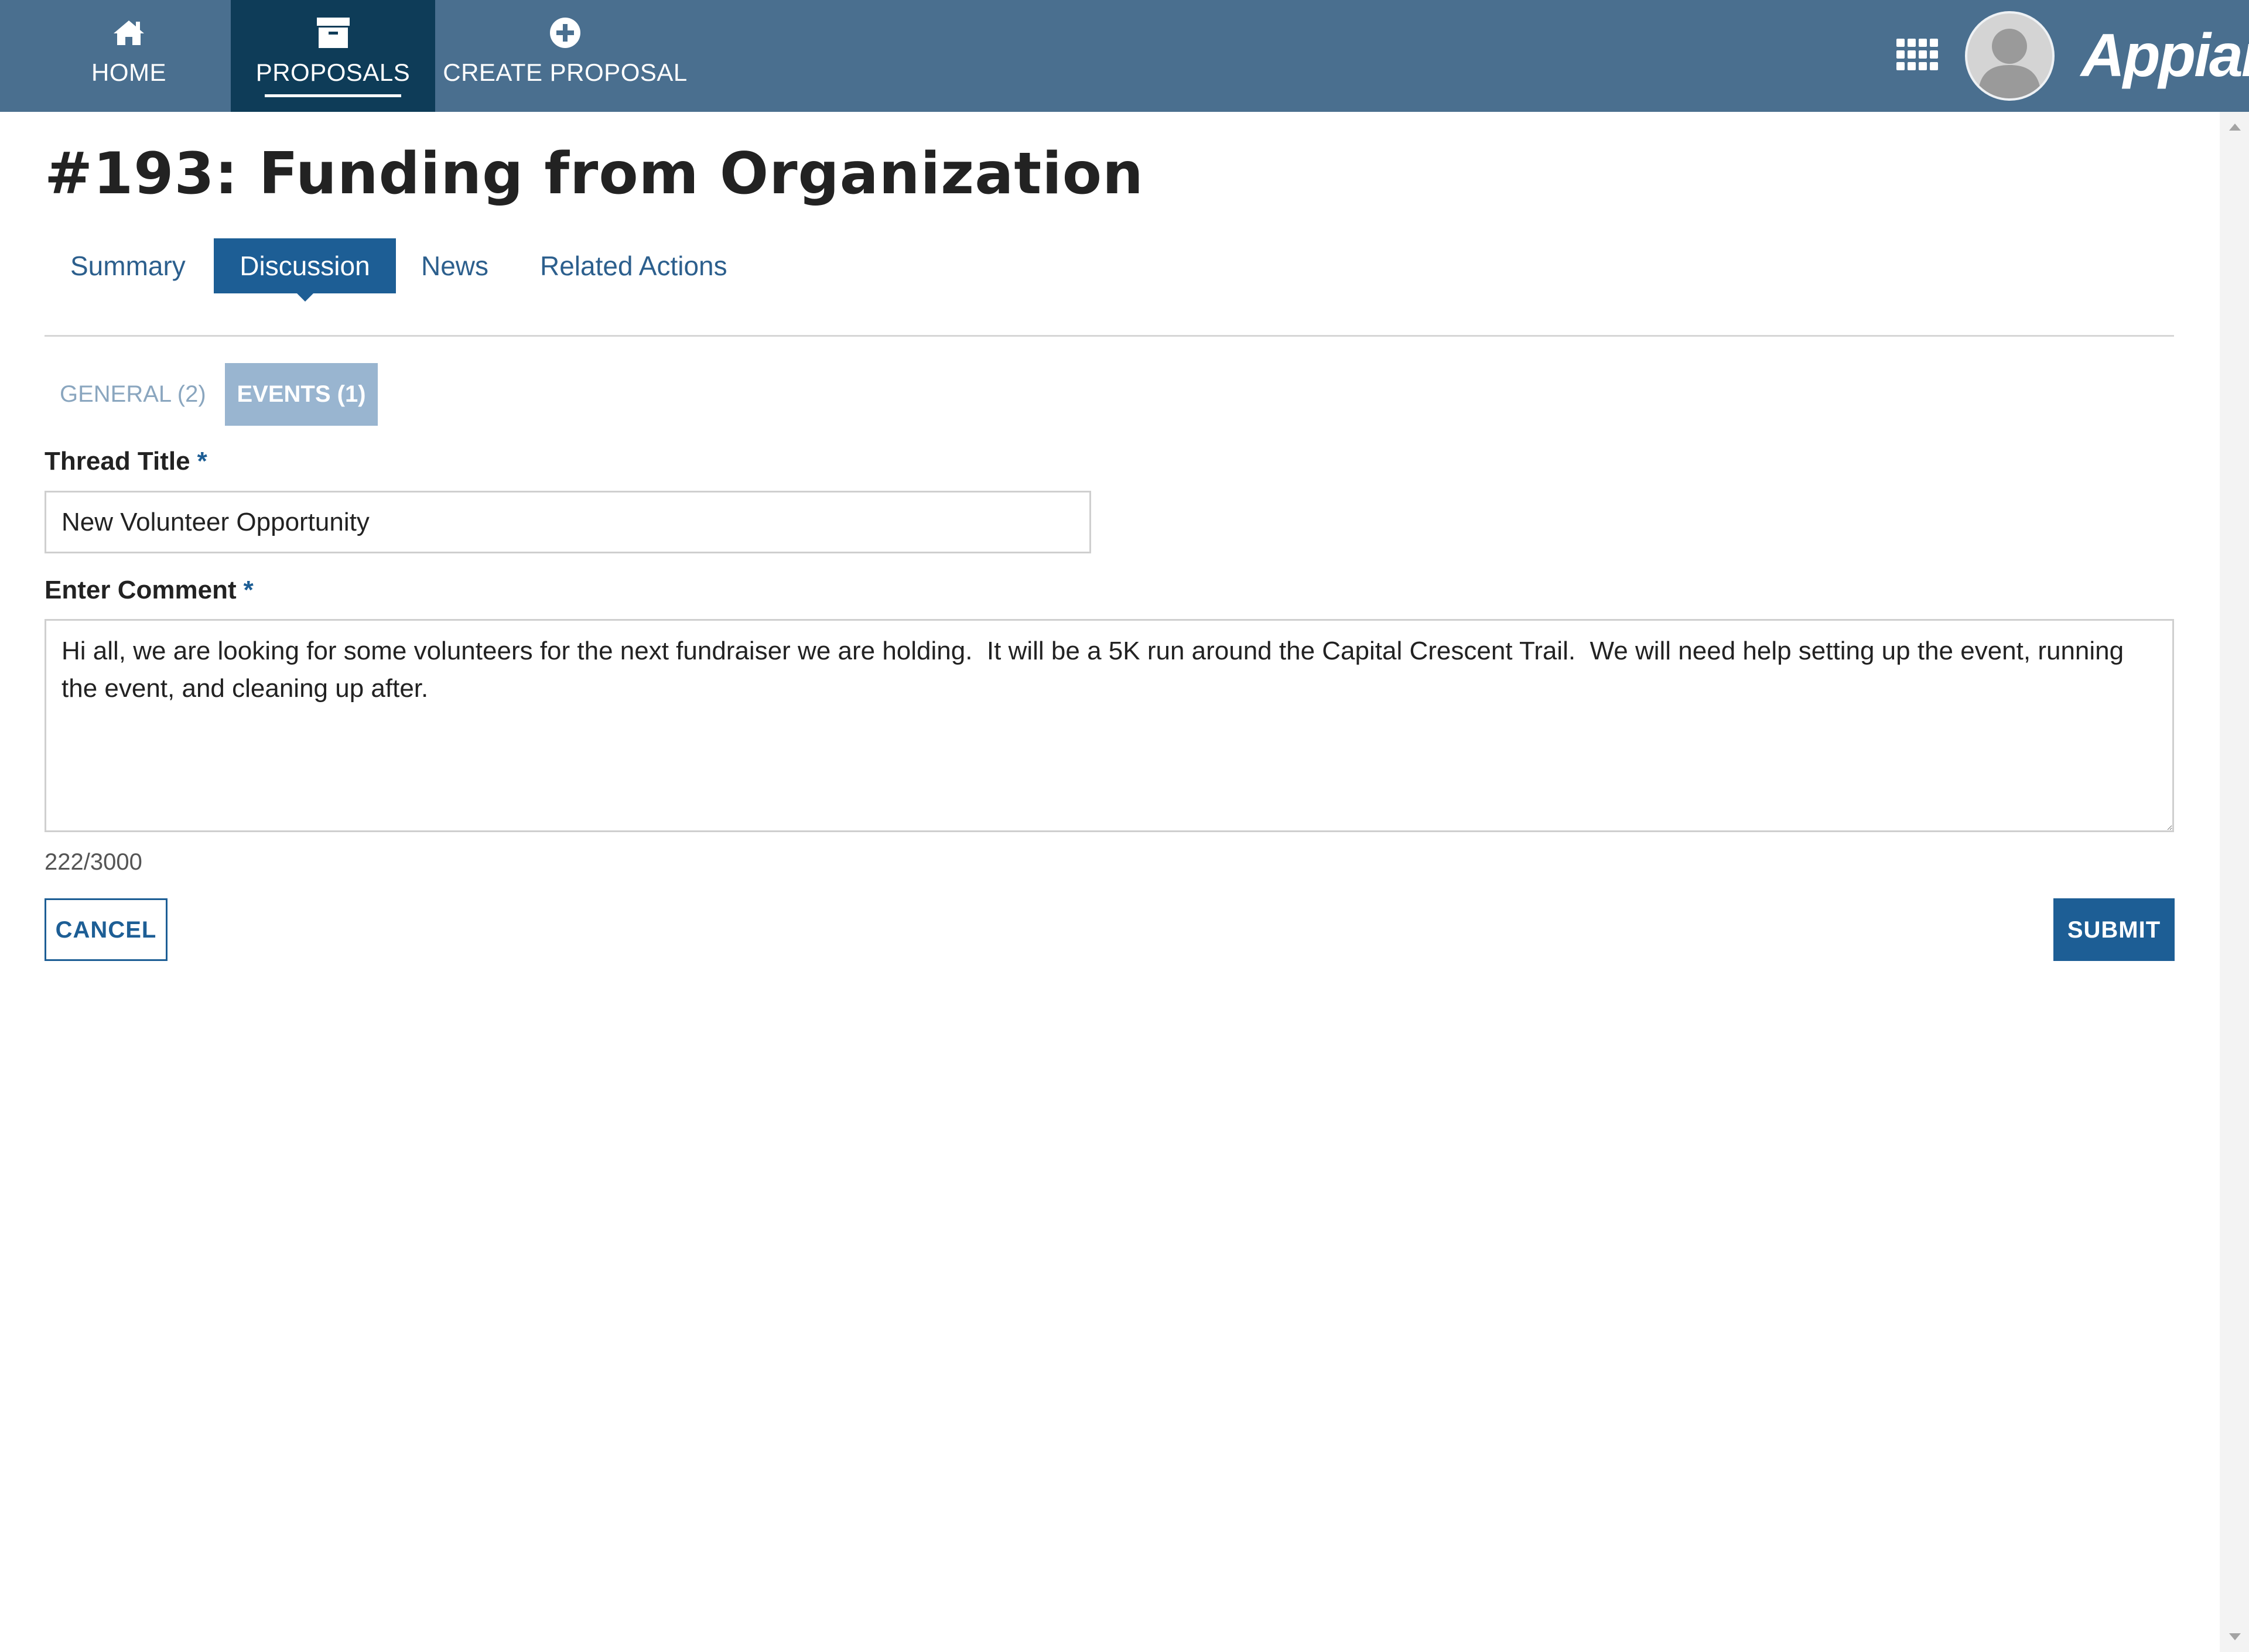  Describe the element at coordinates (106, 929) in the screenshot. I see `cancel-button: CANCEL` at that location.